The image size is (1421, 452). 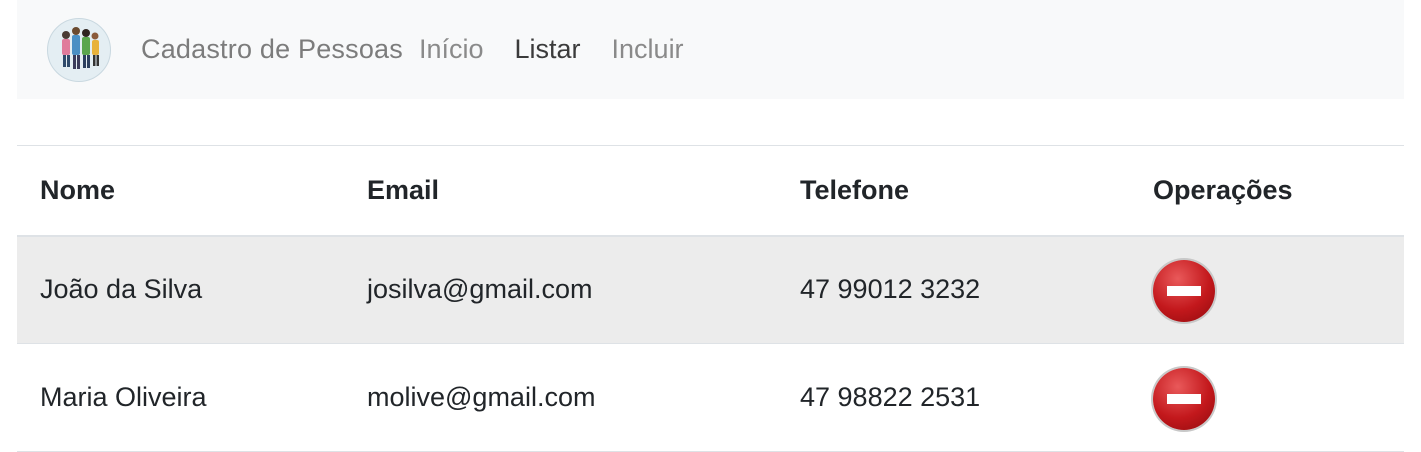 I want to click on people-logo-icon, so click(x=79, y=49).